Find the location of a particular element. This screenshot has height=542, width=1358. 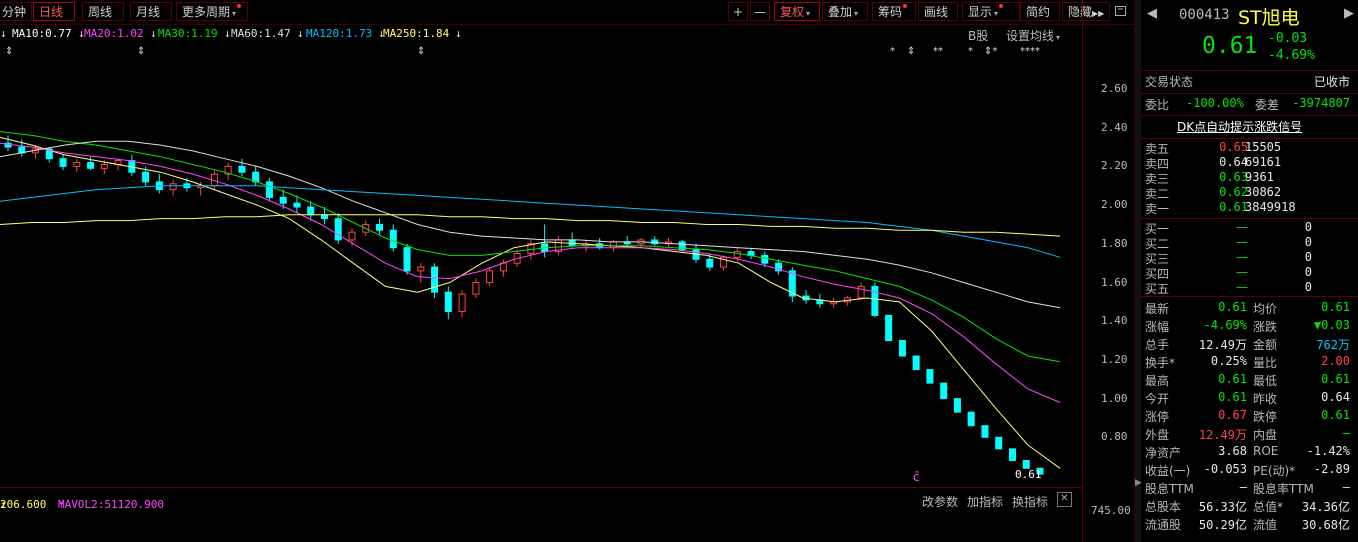

order-book-buy-row: 买一 —0 is located at coordinates (1249, 228).